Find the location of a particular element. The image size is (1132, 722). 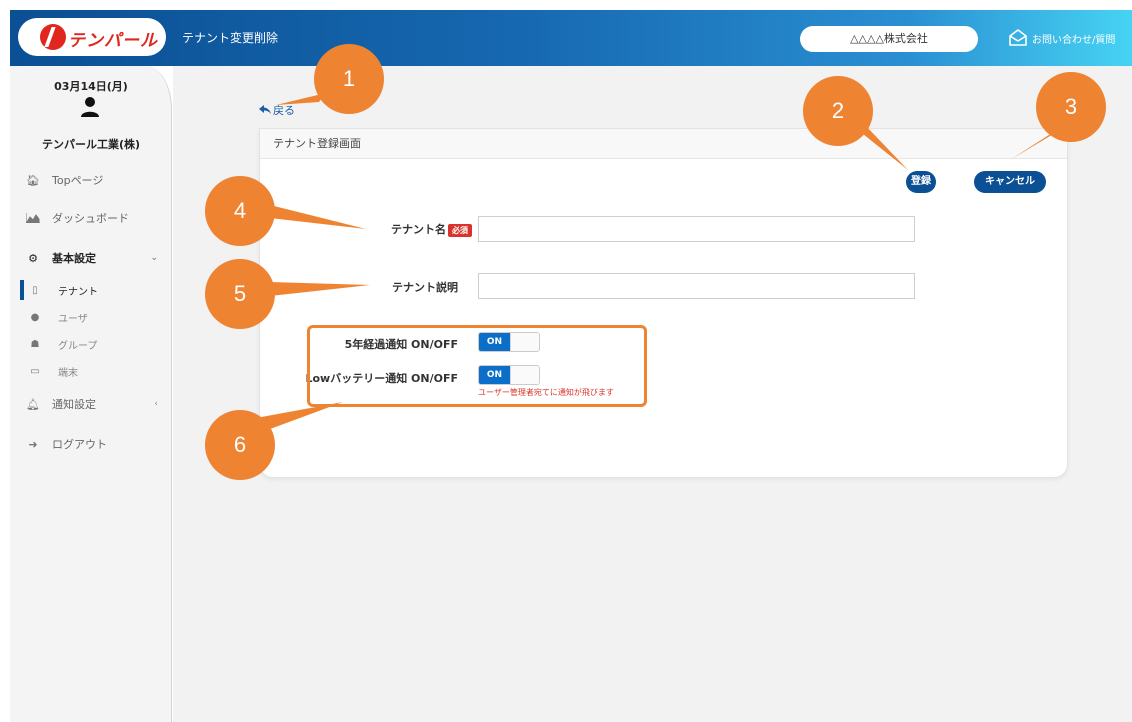

sidebar-item-label: 通知設定 is located at coordinates (74, 404).